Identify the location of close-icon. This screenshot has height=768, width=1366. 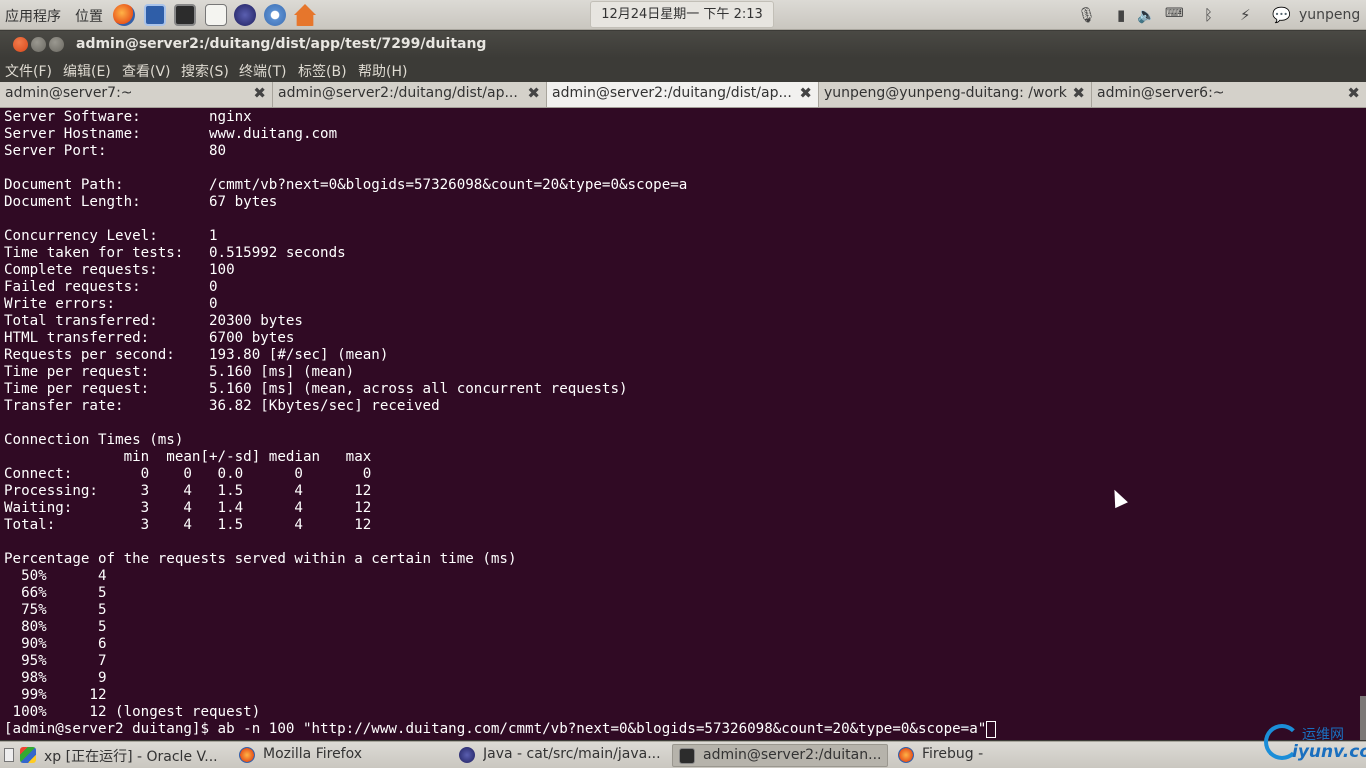
(20, 44).